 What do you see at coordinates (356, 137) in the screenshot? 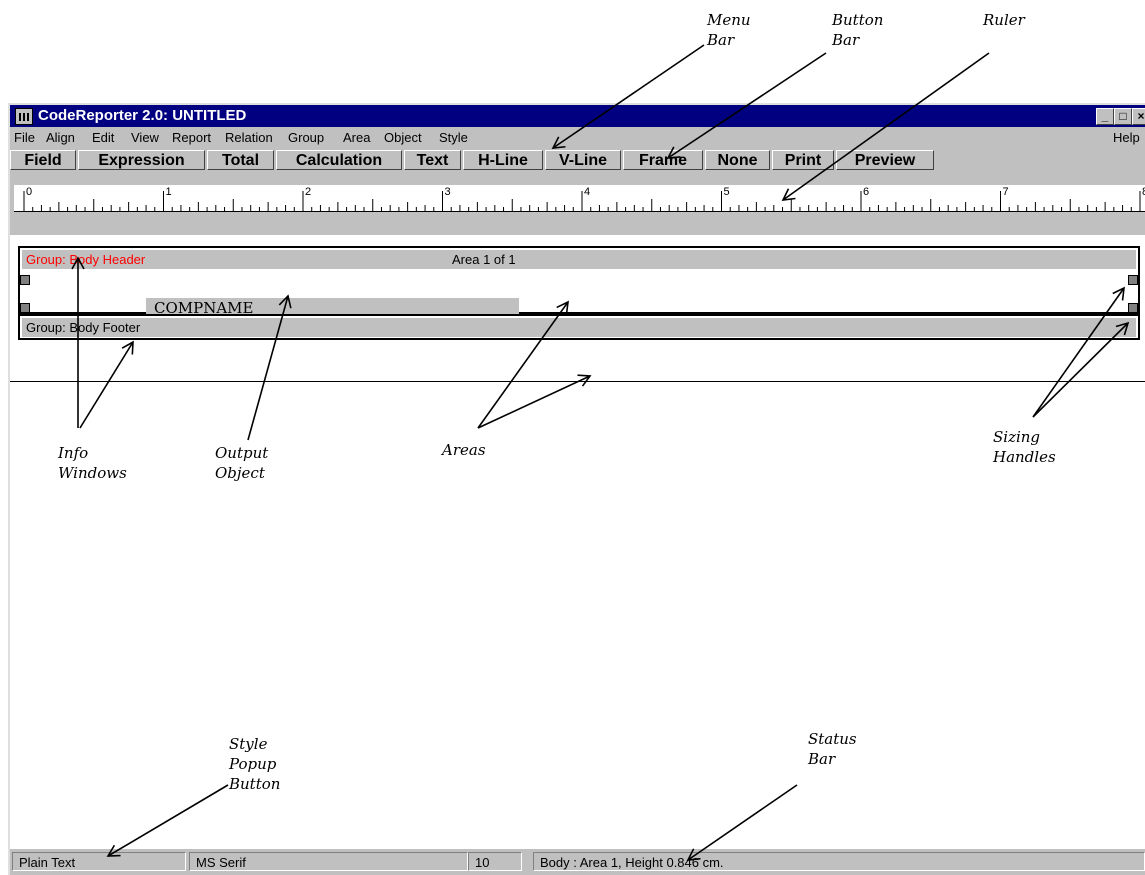
I see `menu-area: Area` at bounding box center [356, 137].